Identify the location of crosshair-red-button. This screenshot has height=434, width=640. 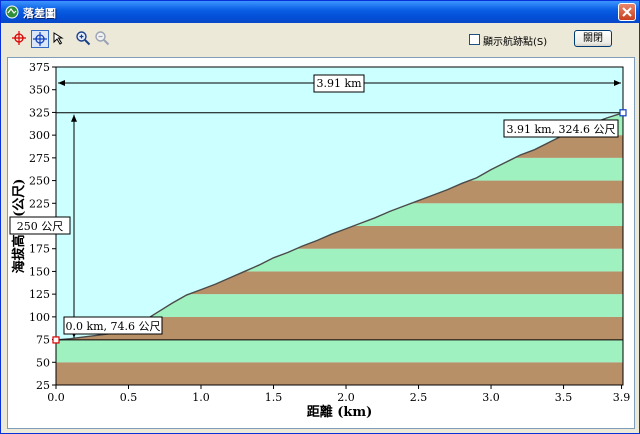
(20, 39).